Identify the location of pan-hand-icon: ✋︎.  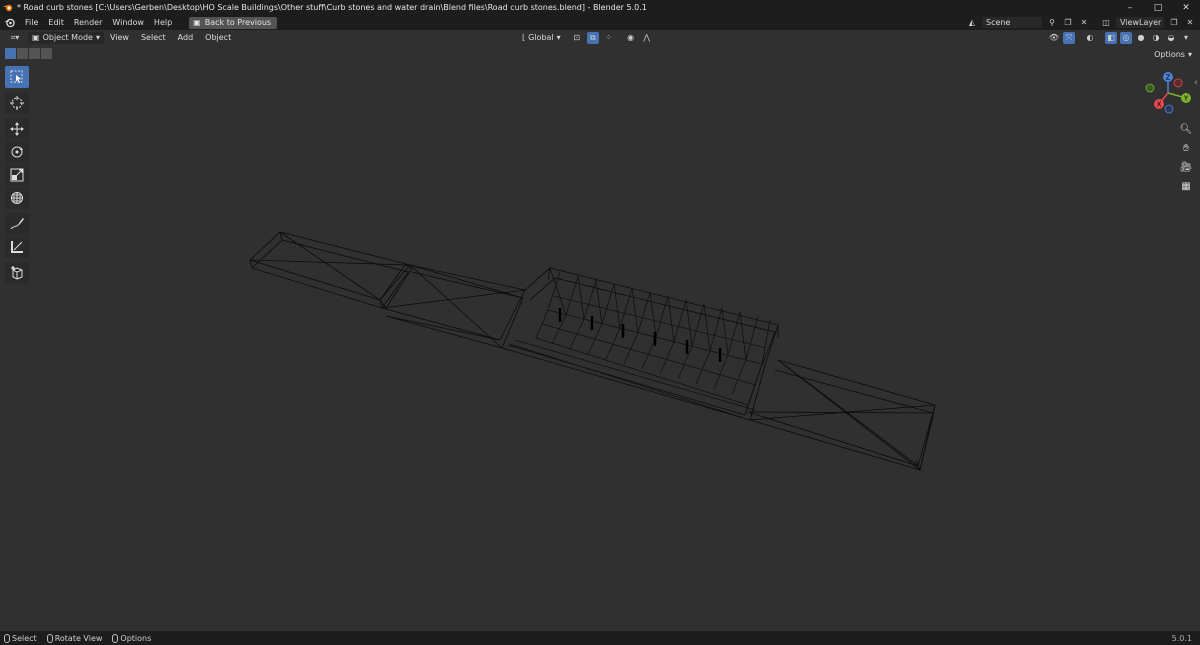
(1186, 148).